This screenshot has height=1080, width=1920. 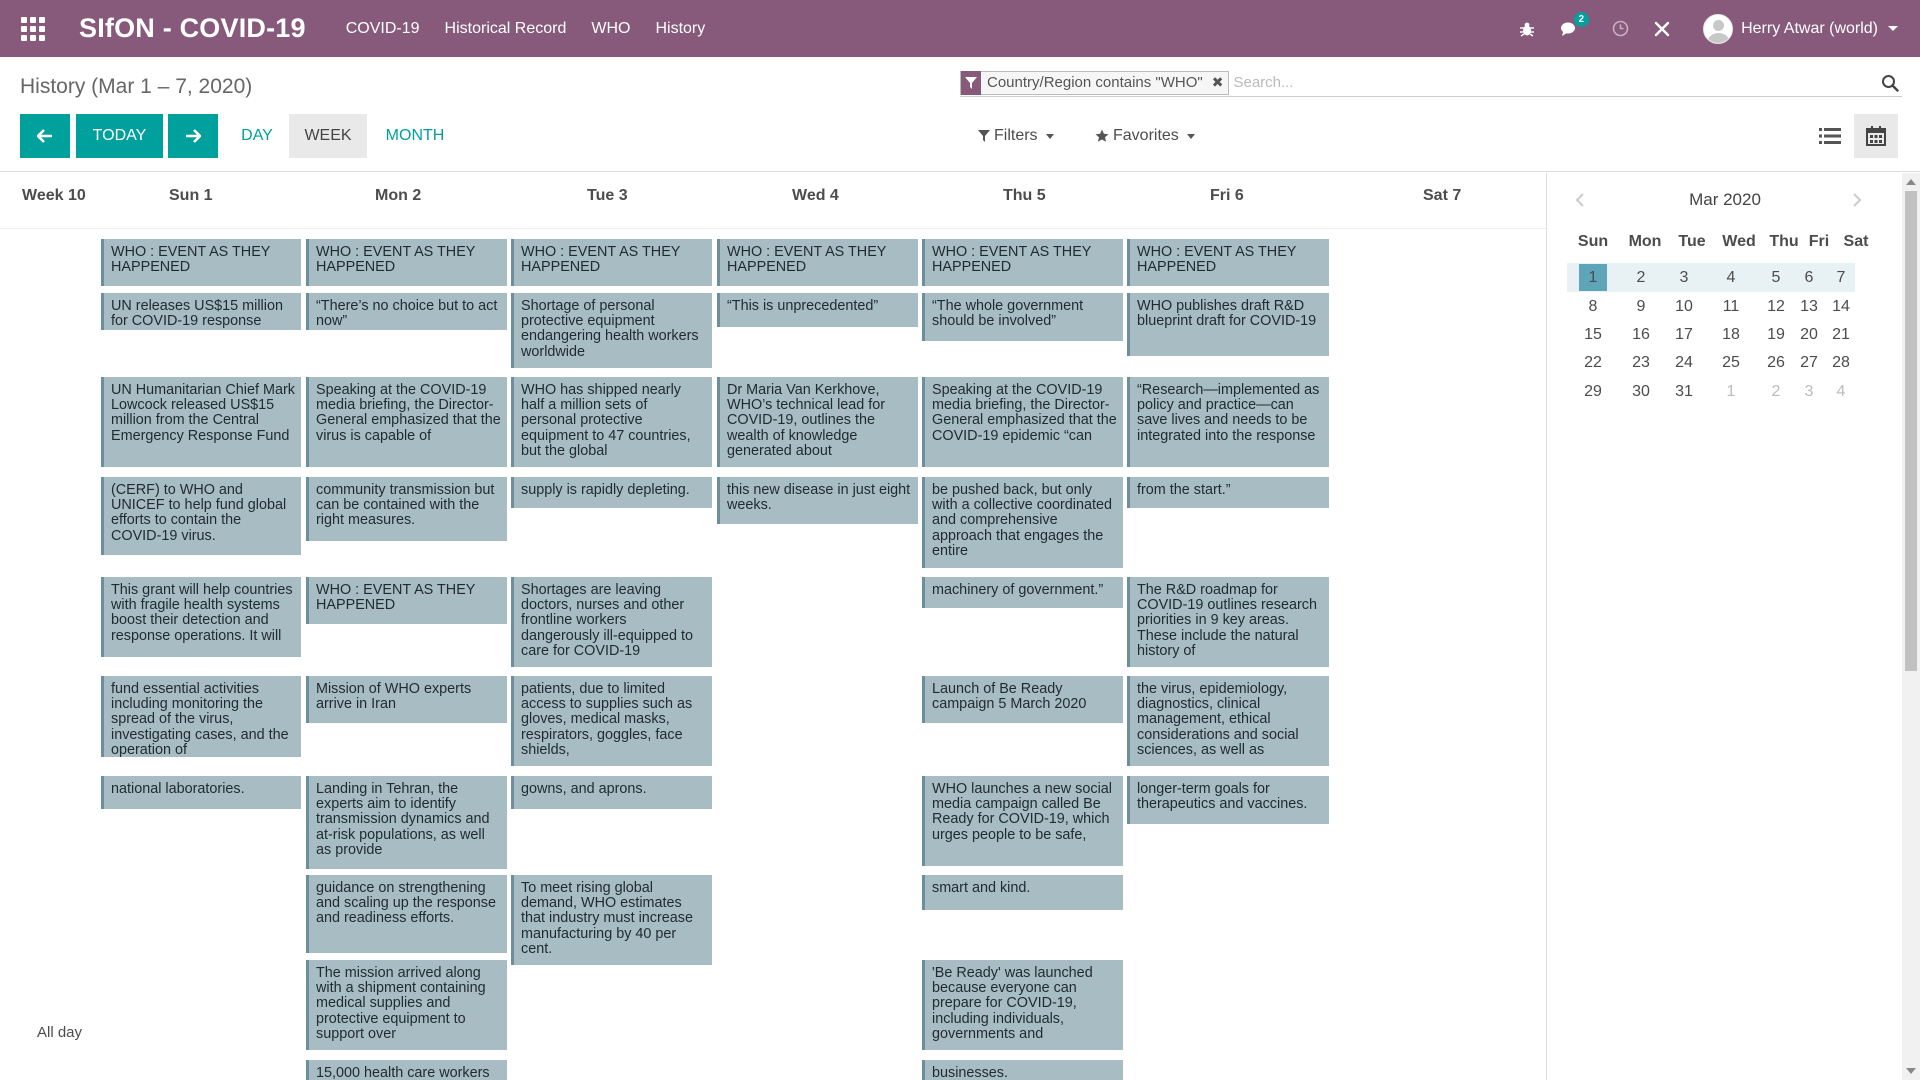 I want to click on calendar-event: this new disease in just eight weeks., so click(x=817, y=500).